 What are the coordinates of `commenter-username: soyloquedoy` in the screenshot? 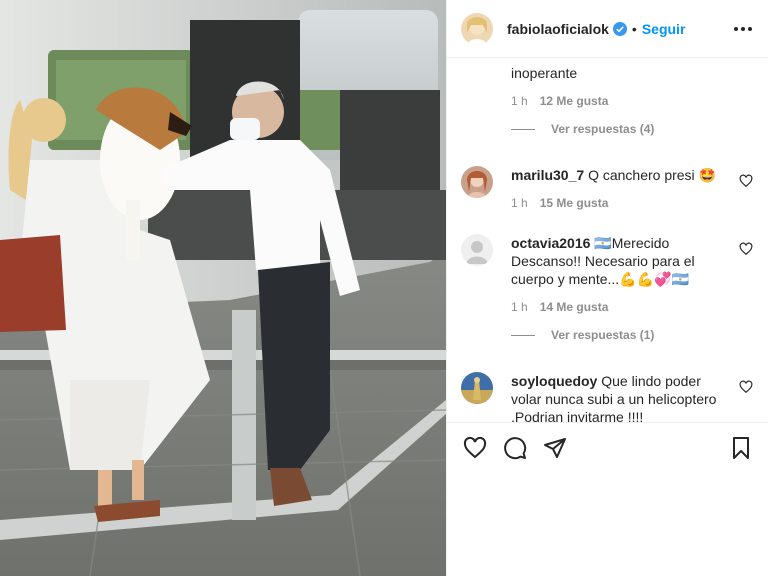 It's located at (554, 381).